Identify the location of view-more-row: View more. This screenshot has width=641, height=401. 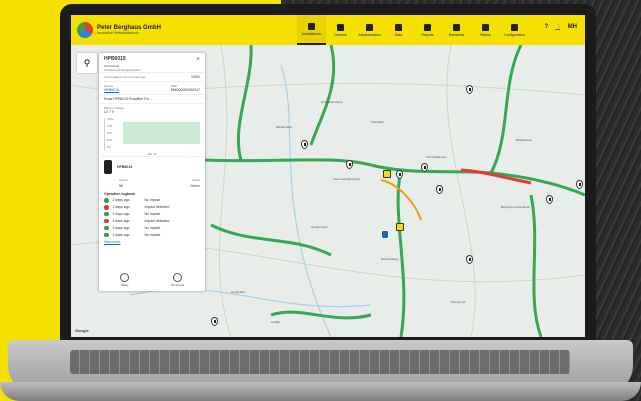
(152, 242).